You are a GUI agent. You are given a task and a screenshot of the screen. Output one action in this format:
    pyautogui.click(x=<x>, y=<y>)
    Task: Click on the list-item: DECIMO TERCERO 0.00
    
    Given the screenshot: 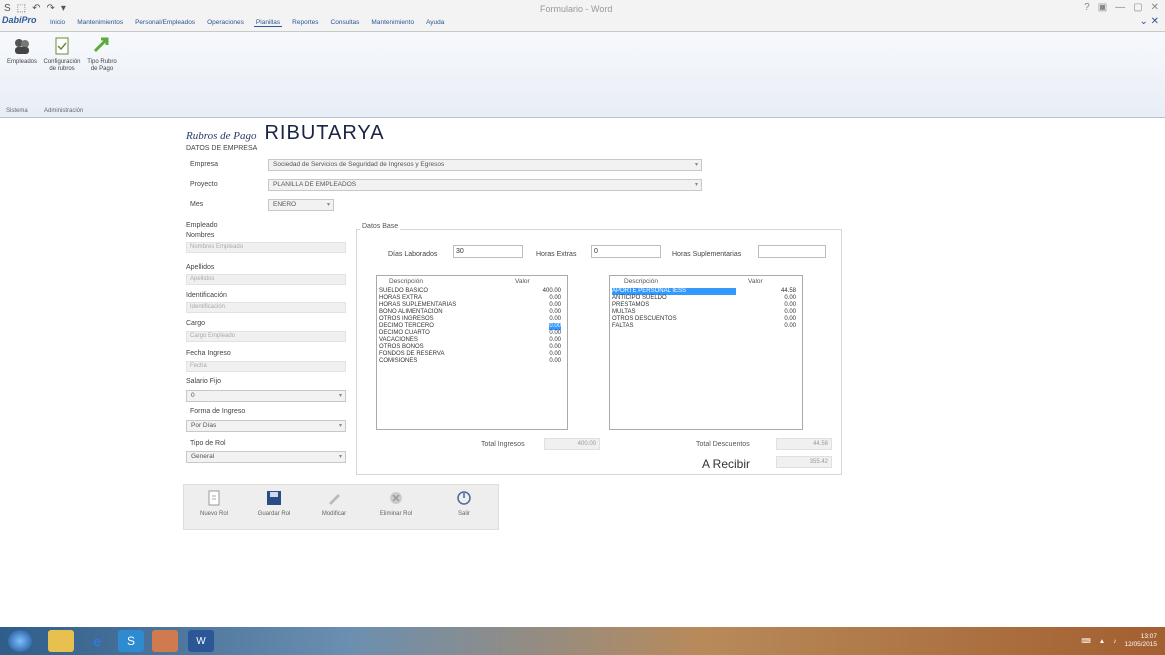 What is the action you would take?
    pyautogui.click(x=472, y=326)
    